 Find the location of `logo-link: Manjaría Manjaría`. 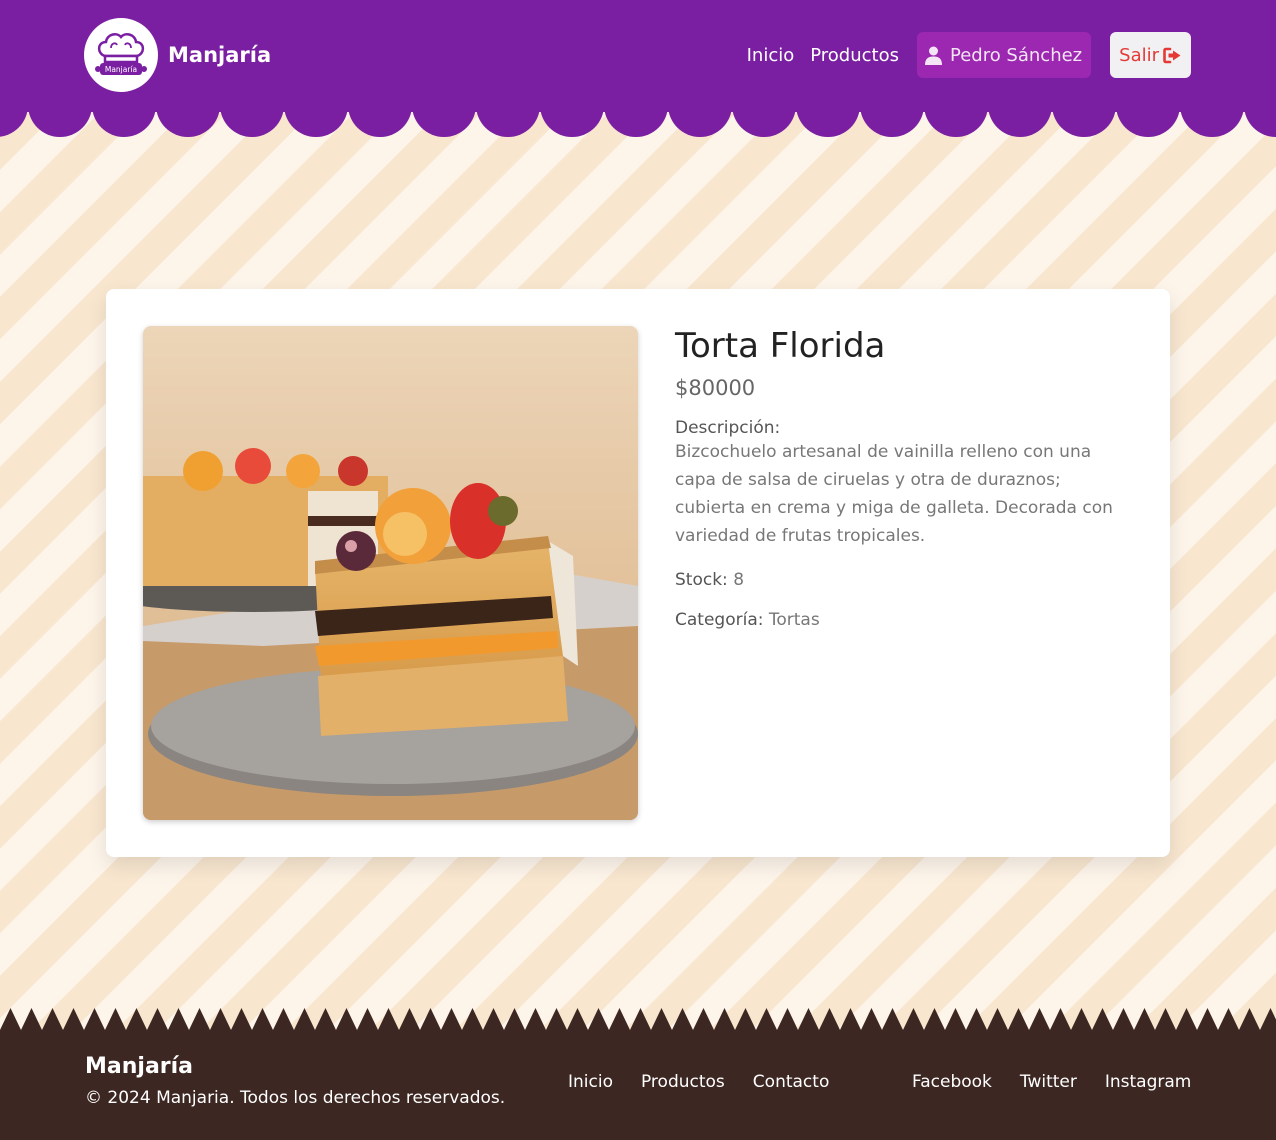

logo-link: Manjaría Manjaría is located at coordinates (177, 55).